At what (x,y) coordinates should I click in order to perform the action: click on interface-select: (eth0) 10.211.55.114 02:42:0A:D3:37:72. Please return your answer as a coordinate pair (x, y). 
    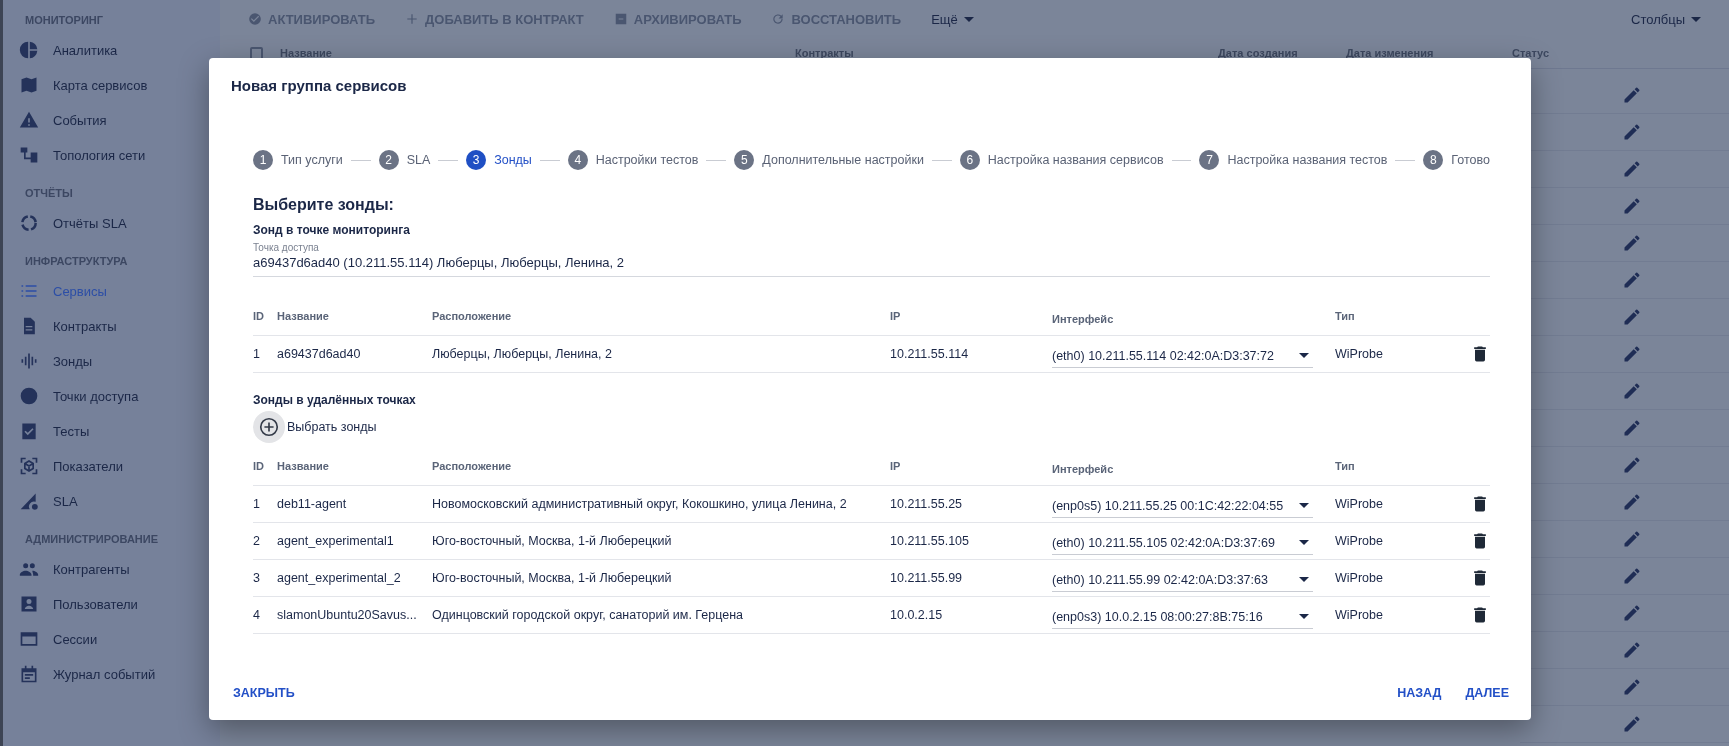
    Looking at the image, I should click on (1182, 354).